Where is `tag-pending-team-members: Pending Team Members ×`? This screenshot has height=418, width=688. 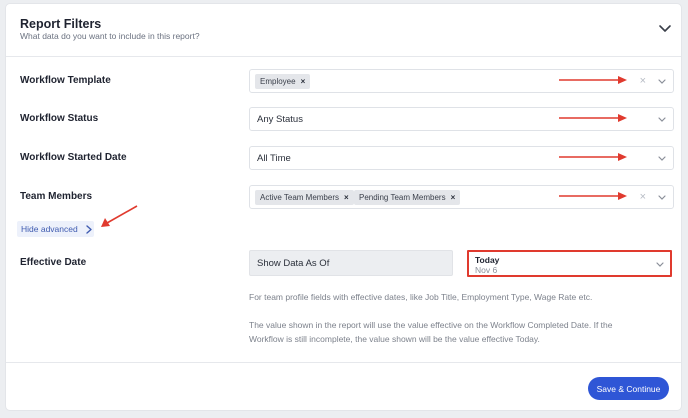 tag-pending-team-members: Pending Team Members × is located at coordinates (407, 197).